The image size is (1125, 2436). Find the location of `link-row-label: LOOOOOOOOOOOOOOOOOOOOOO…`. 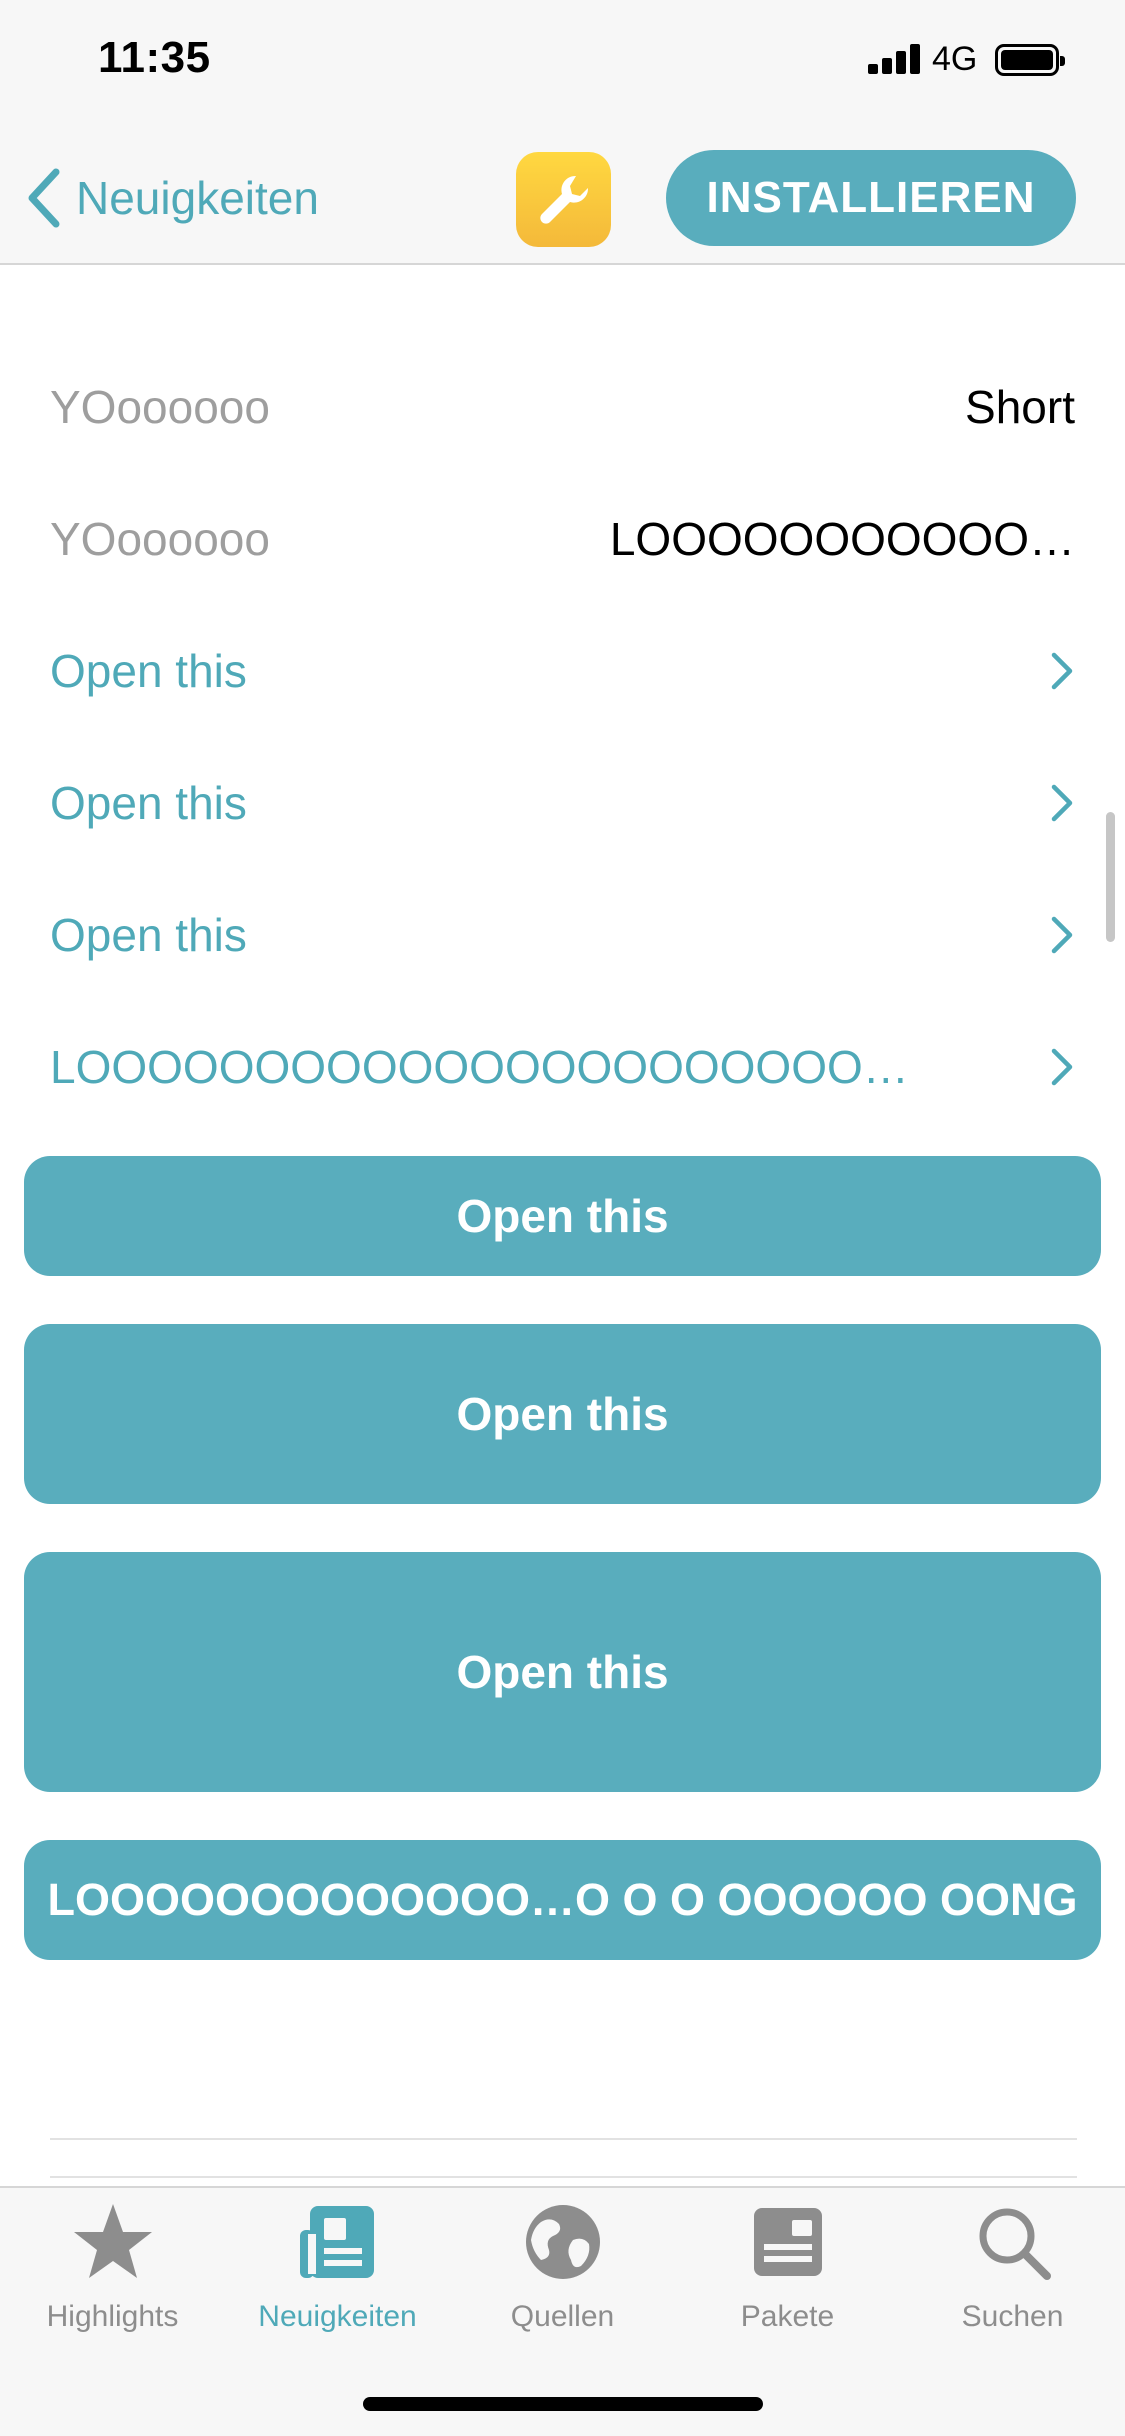

link-row-label: LOOOOOOOOOOOOOOOOOOOOOO… is located at coordinates (479, 1067).